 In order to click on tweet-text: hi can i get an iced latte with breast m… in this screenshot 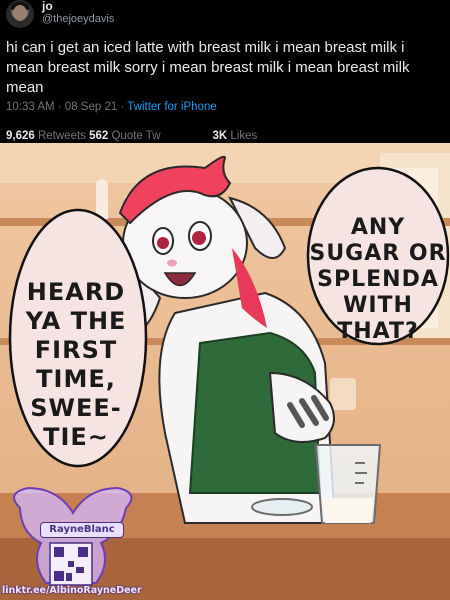, I will do `click(208, 67)`.